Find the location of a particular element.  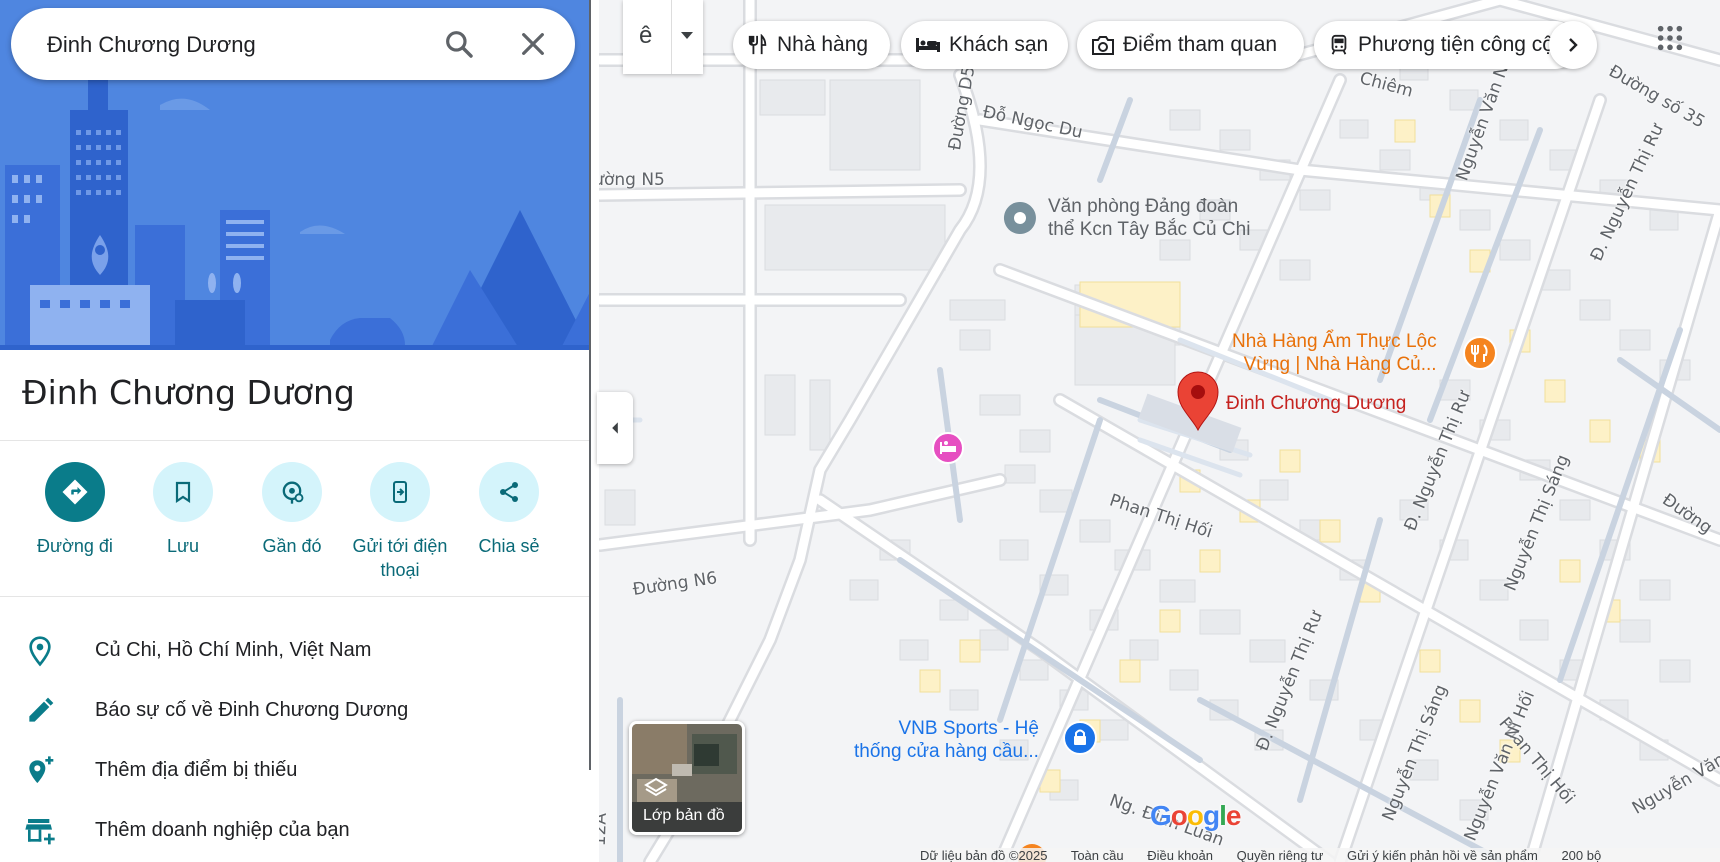

address-text: Củ Chi, Hồ Chí Minh, Việt Nam is located at coordinates (233, 650).